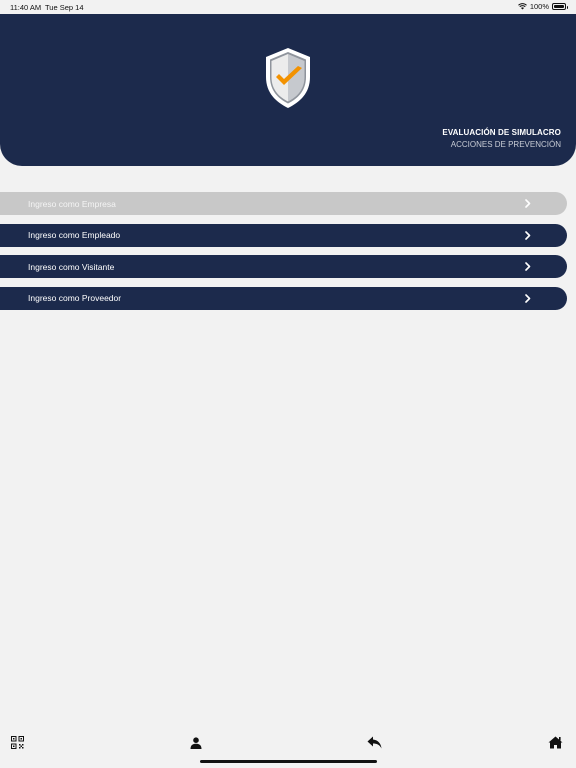 Image resolution: width=576 pixels, height=768 pixels. Describe the element at coordinates (283, 266) in the screenshot. I see `menu-item-visitante: Ingreso como Visitante` at that location.